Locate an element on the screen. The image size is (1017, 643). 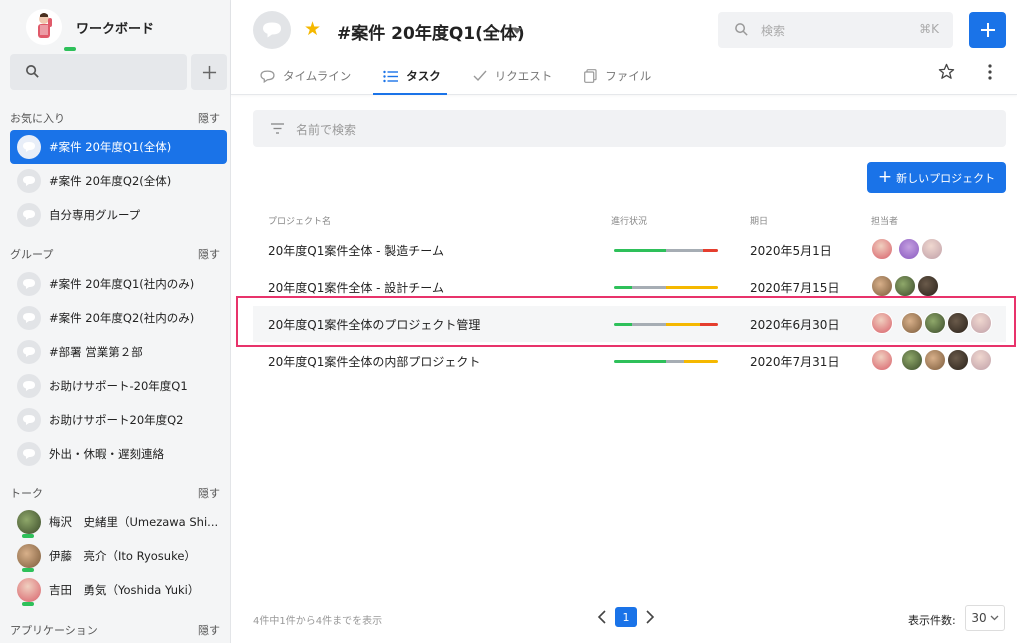
tab-timeline: タイムライン is located at coordinates (305, 76).